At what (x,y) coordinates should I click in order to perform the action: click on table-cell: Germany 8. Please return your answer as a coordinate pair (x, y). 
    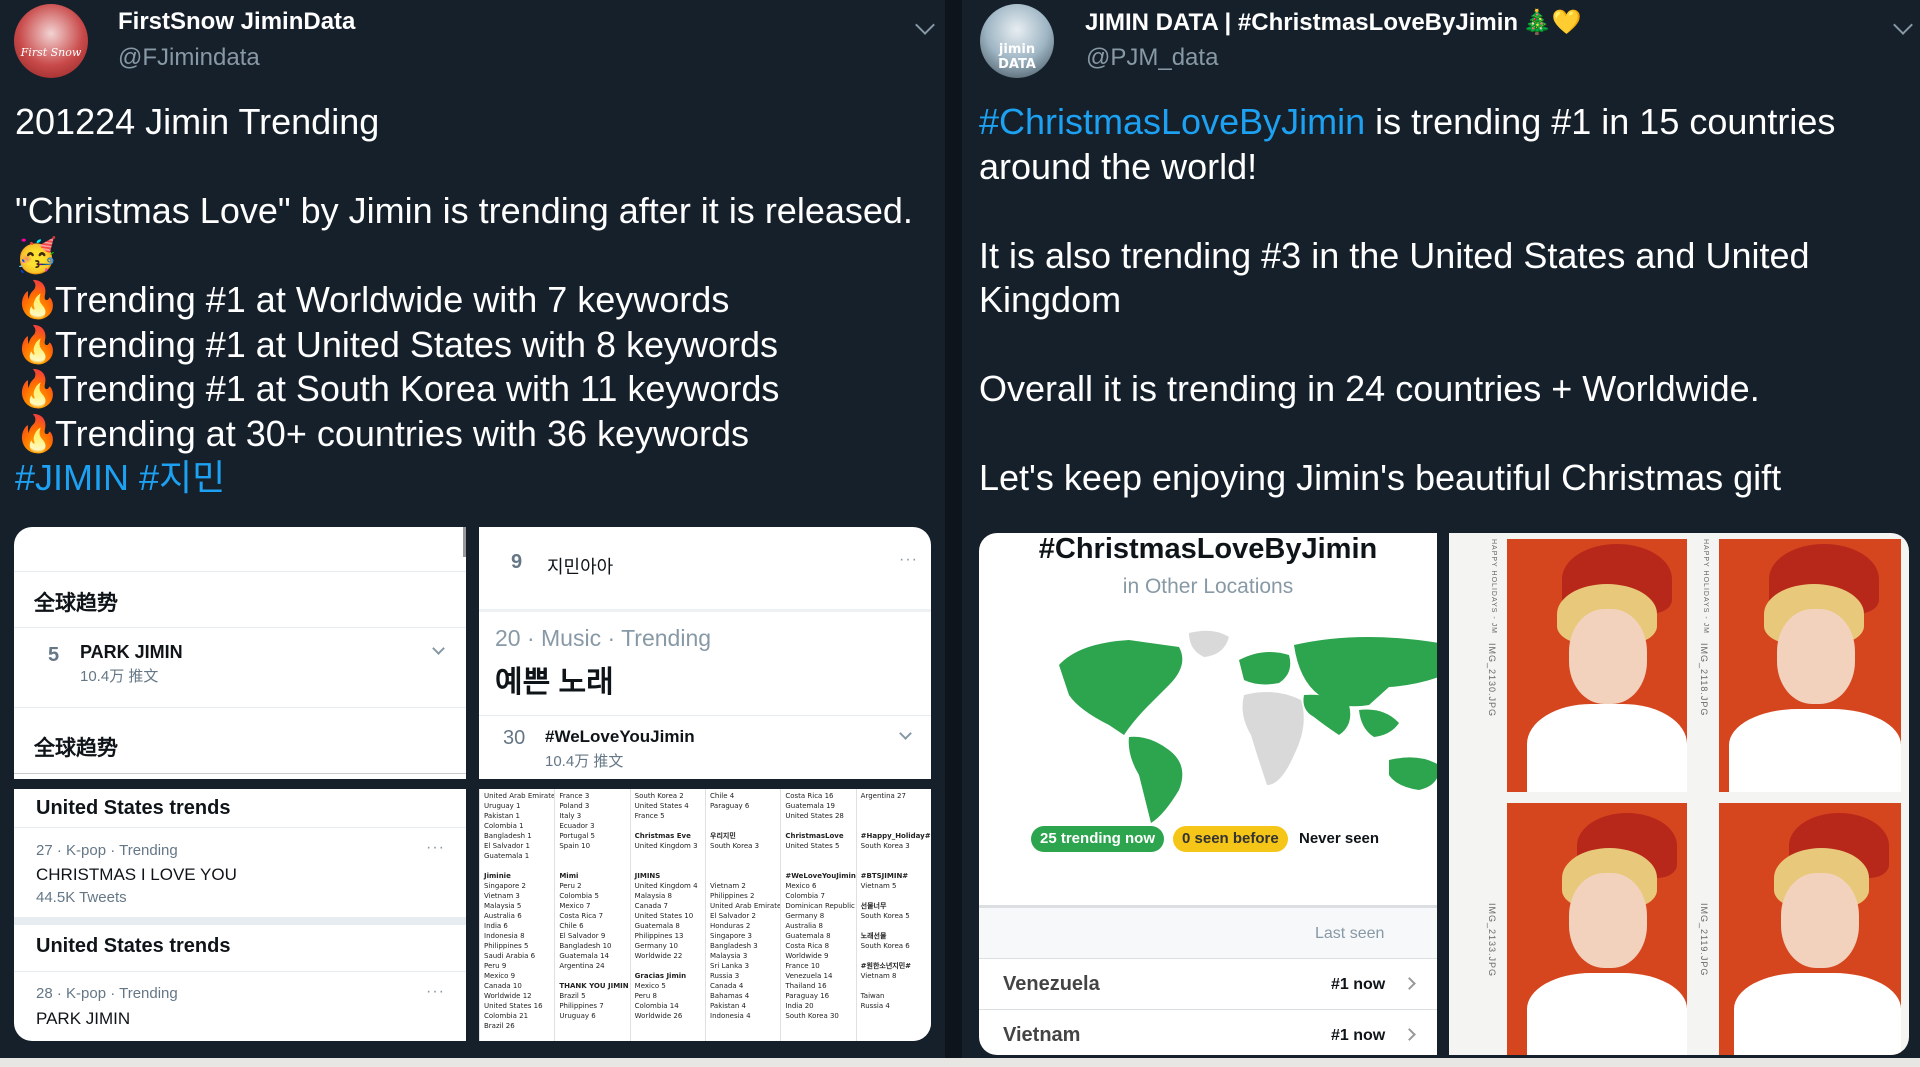
    Looking at the image, I should click on (805, 916).